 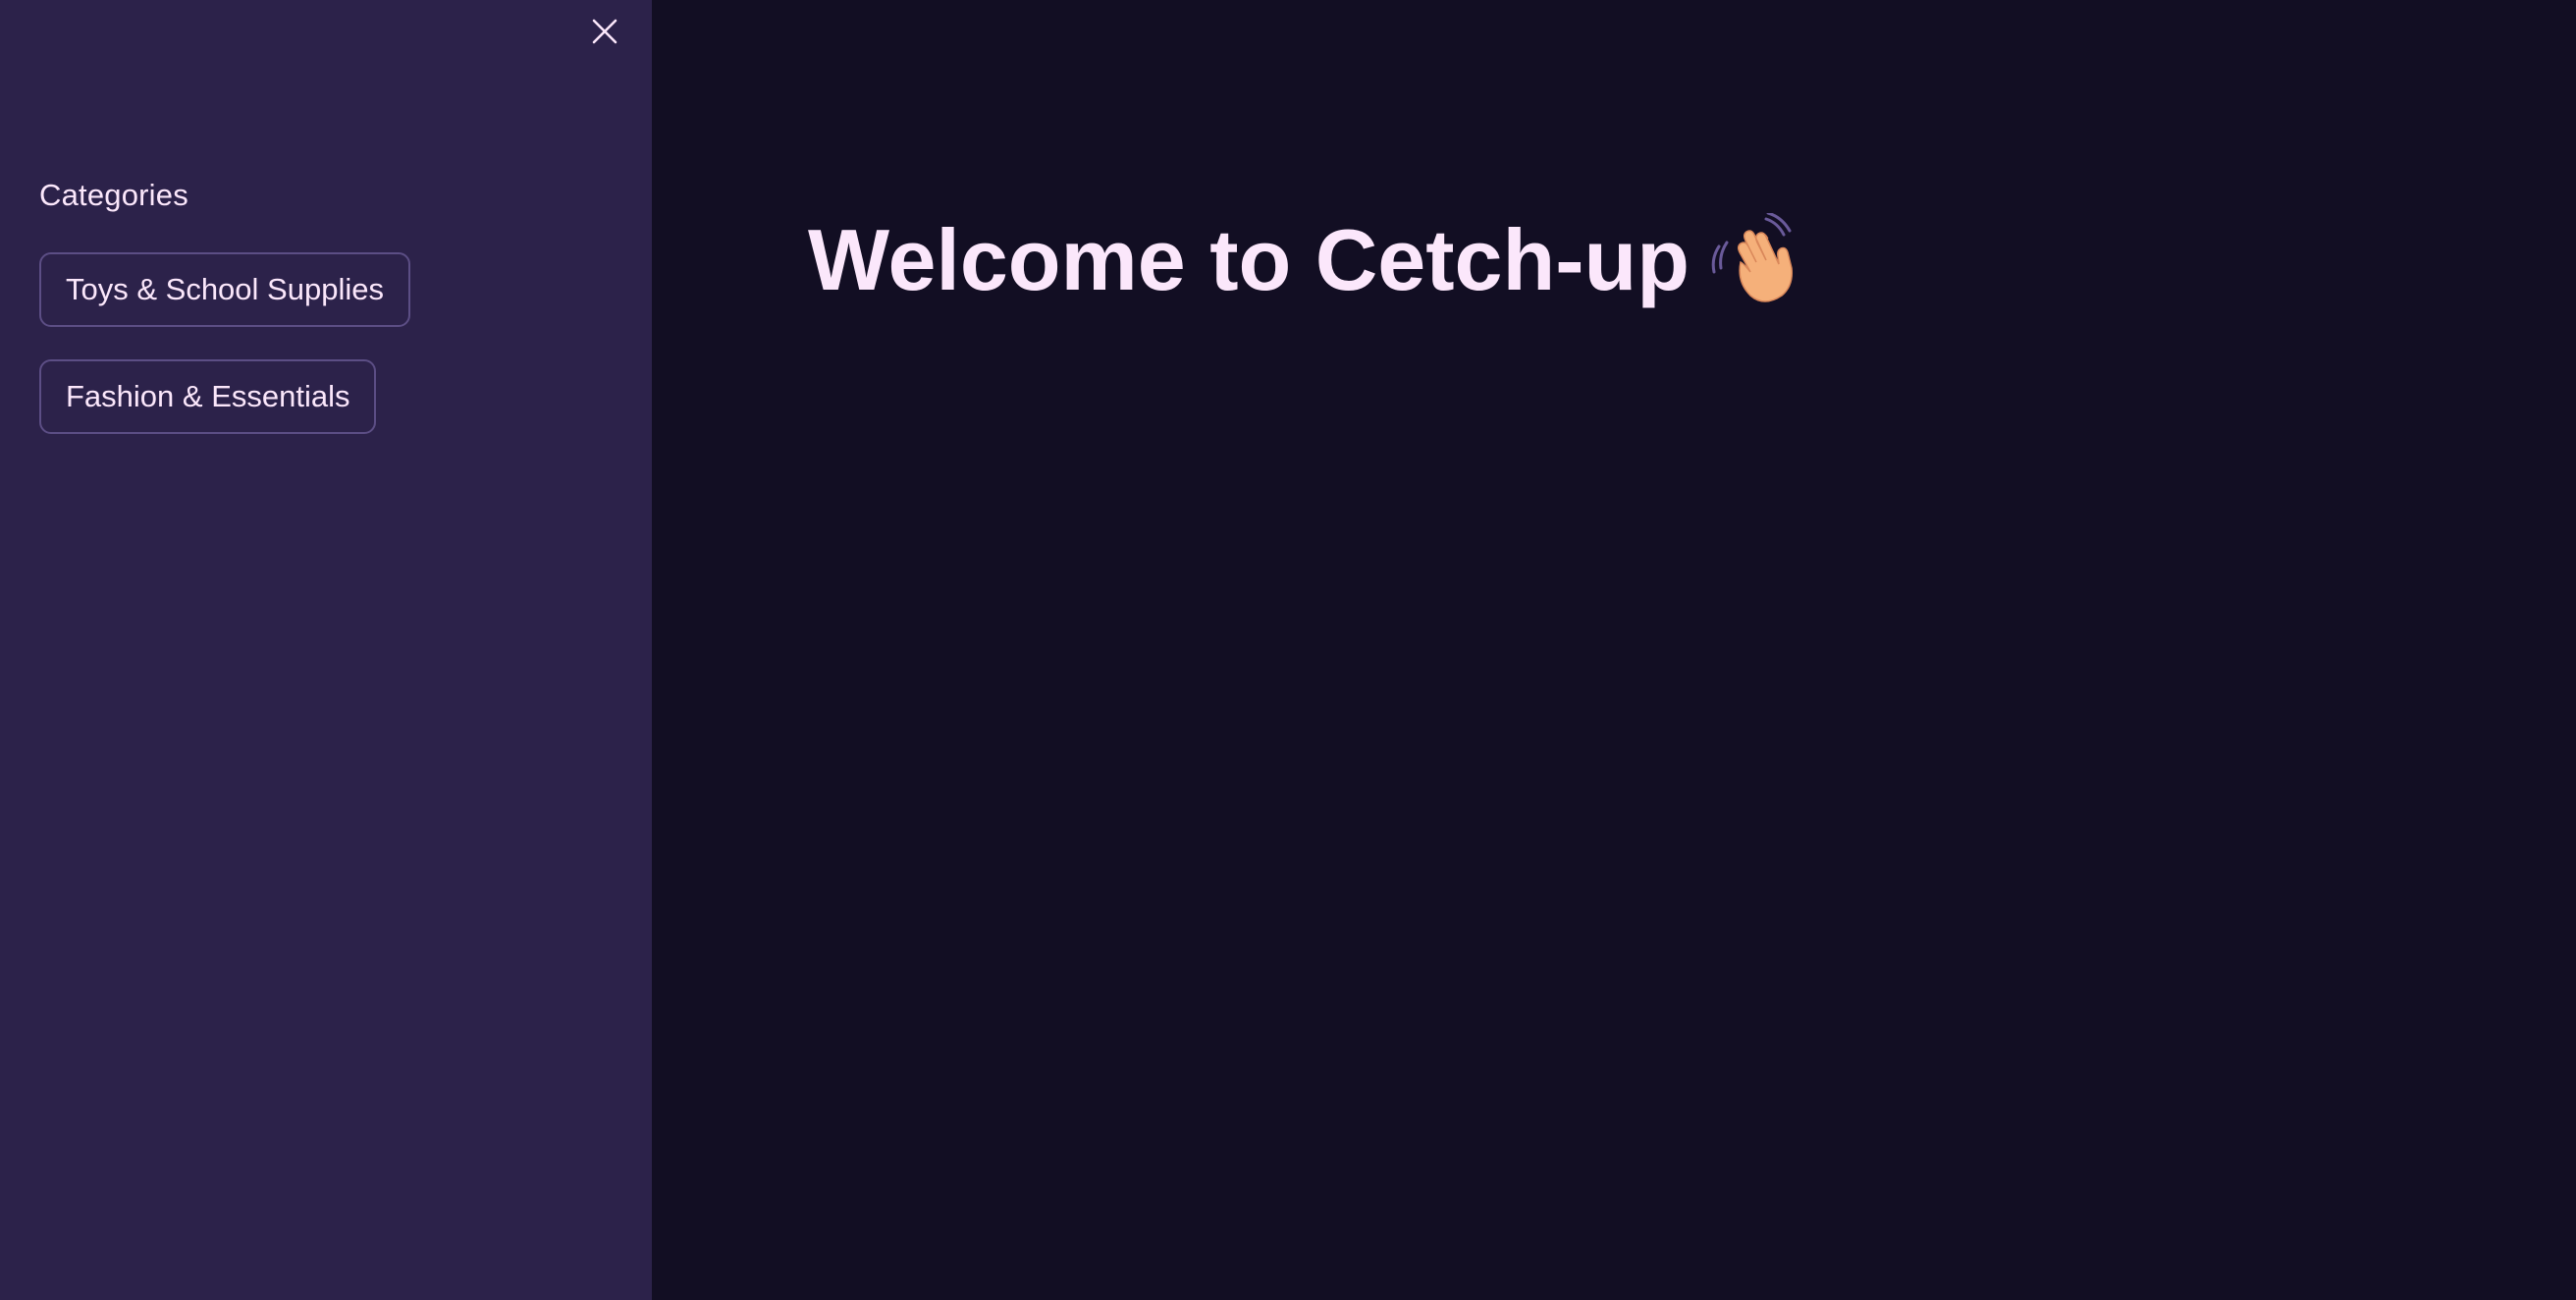 What do you see at coordinates (1754, 260) in the screenshot?
I see `waving-hand-icon` at bounding box center [1754, 260].